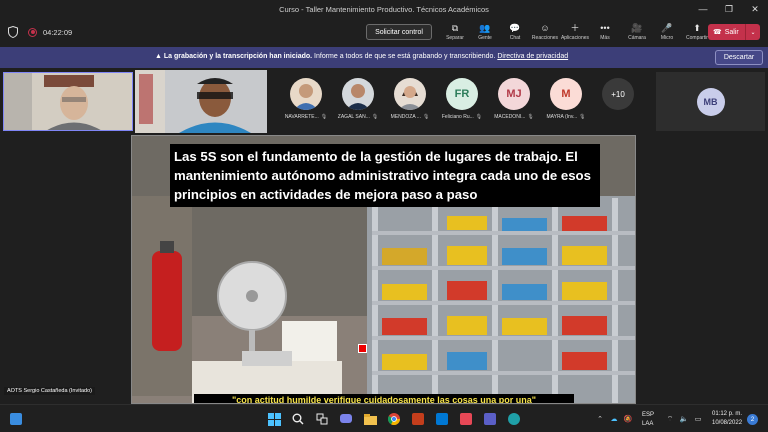 The width and height of the screenshot is (768, 432). I want to click on more-participants-count: +10, so click(618, 94).